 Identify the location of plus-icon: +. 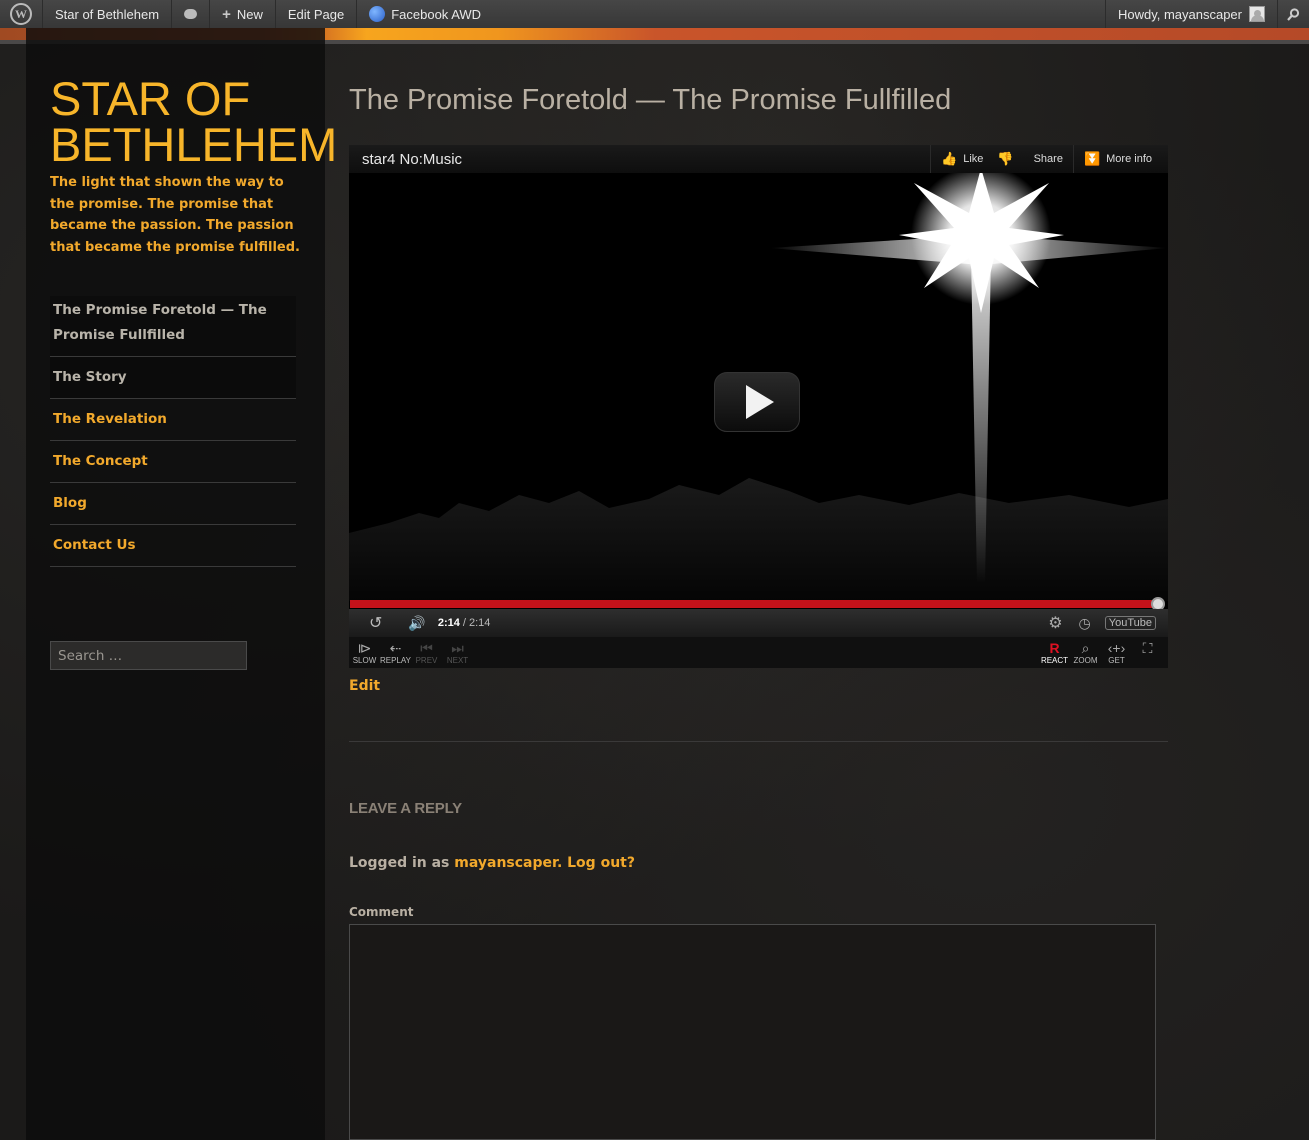
(226, 14).